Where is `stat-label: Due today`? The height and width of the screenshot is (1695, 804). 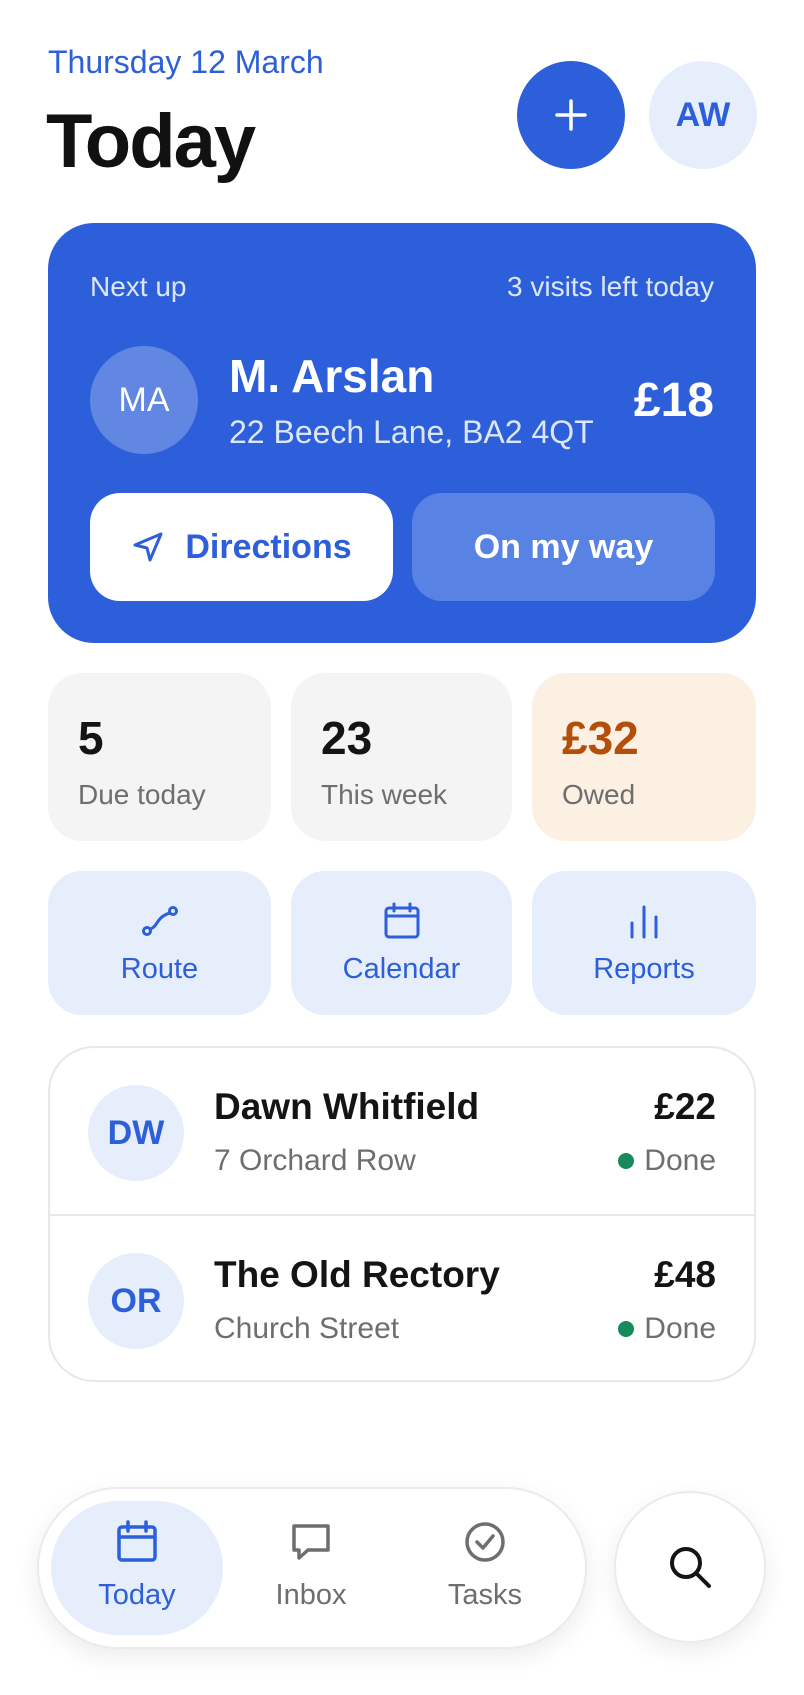
stat-label: Due today is located at coordinates (142, 794).